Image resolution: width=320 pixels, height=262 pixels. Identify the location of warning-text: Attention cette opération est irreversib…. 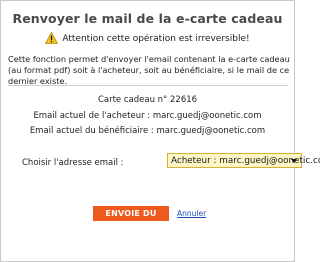
(156, 39).